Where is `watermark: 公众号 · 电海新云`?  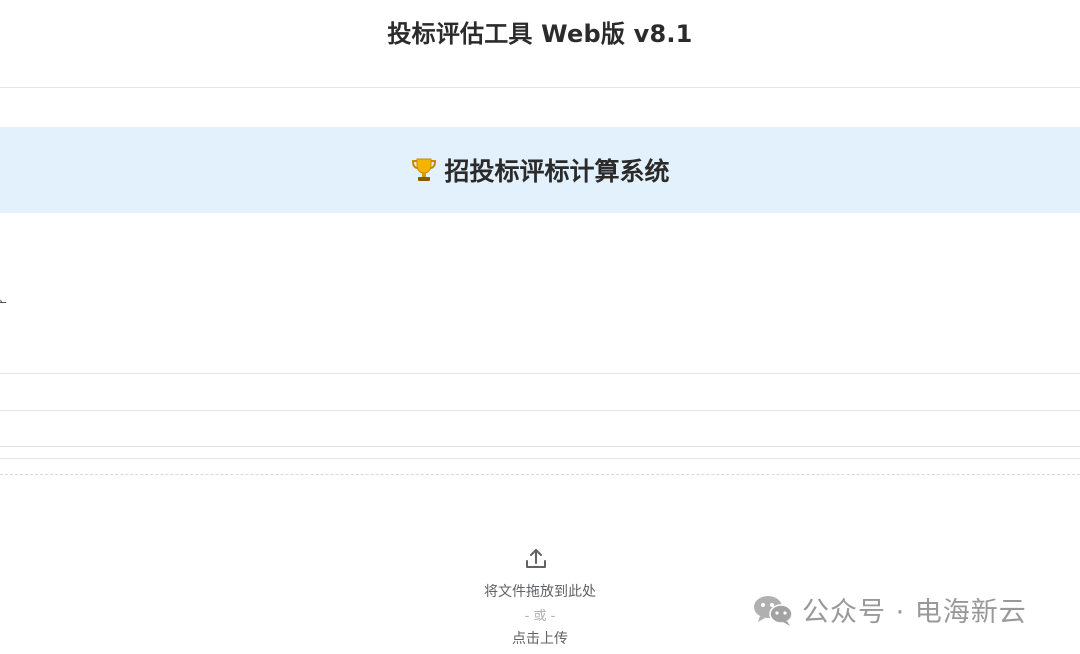 watermark: 公众号 · 电海新云 is located at coordinates (889, 609).